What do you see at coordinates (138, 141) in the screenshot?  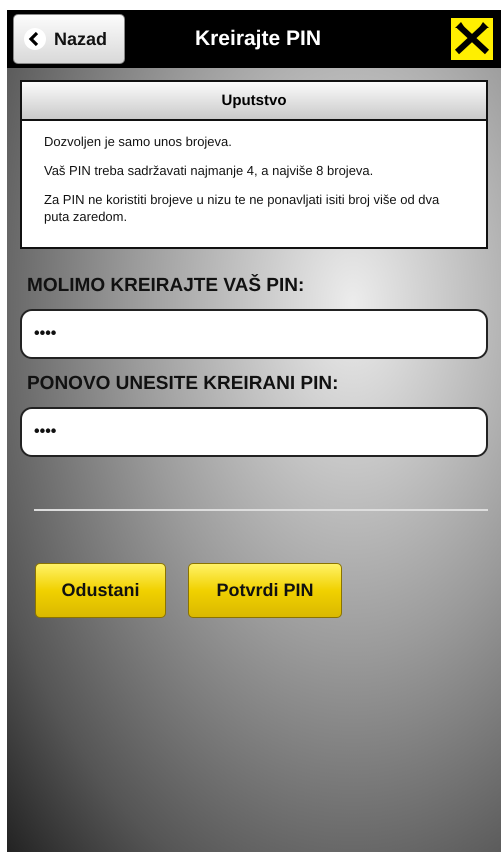 I see `instruction-text: Dozvoljen je samo unos brojeva.` at bounding box center [138, 141].